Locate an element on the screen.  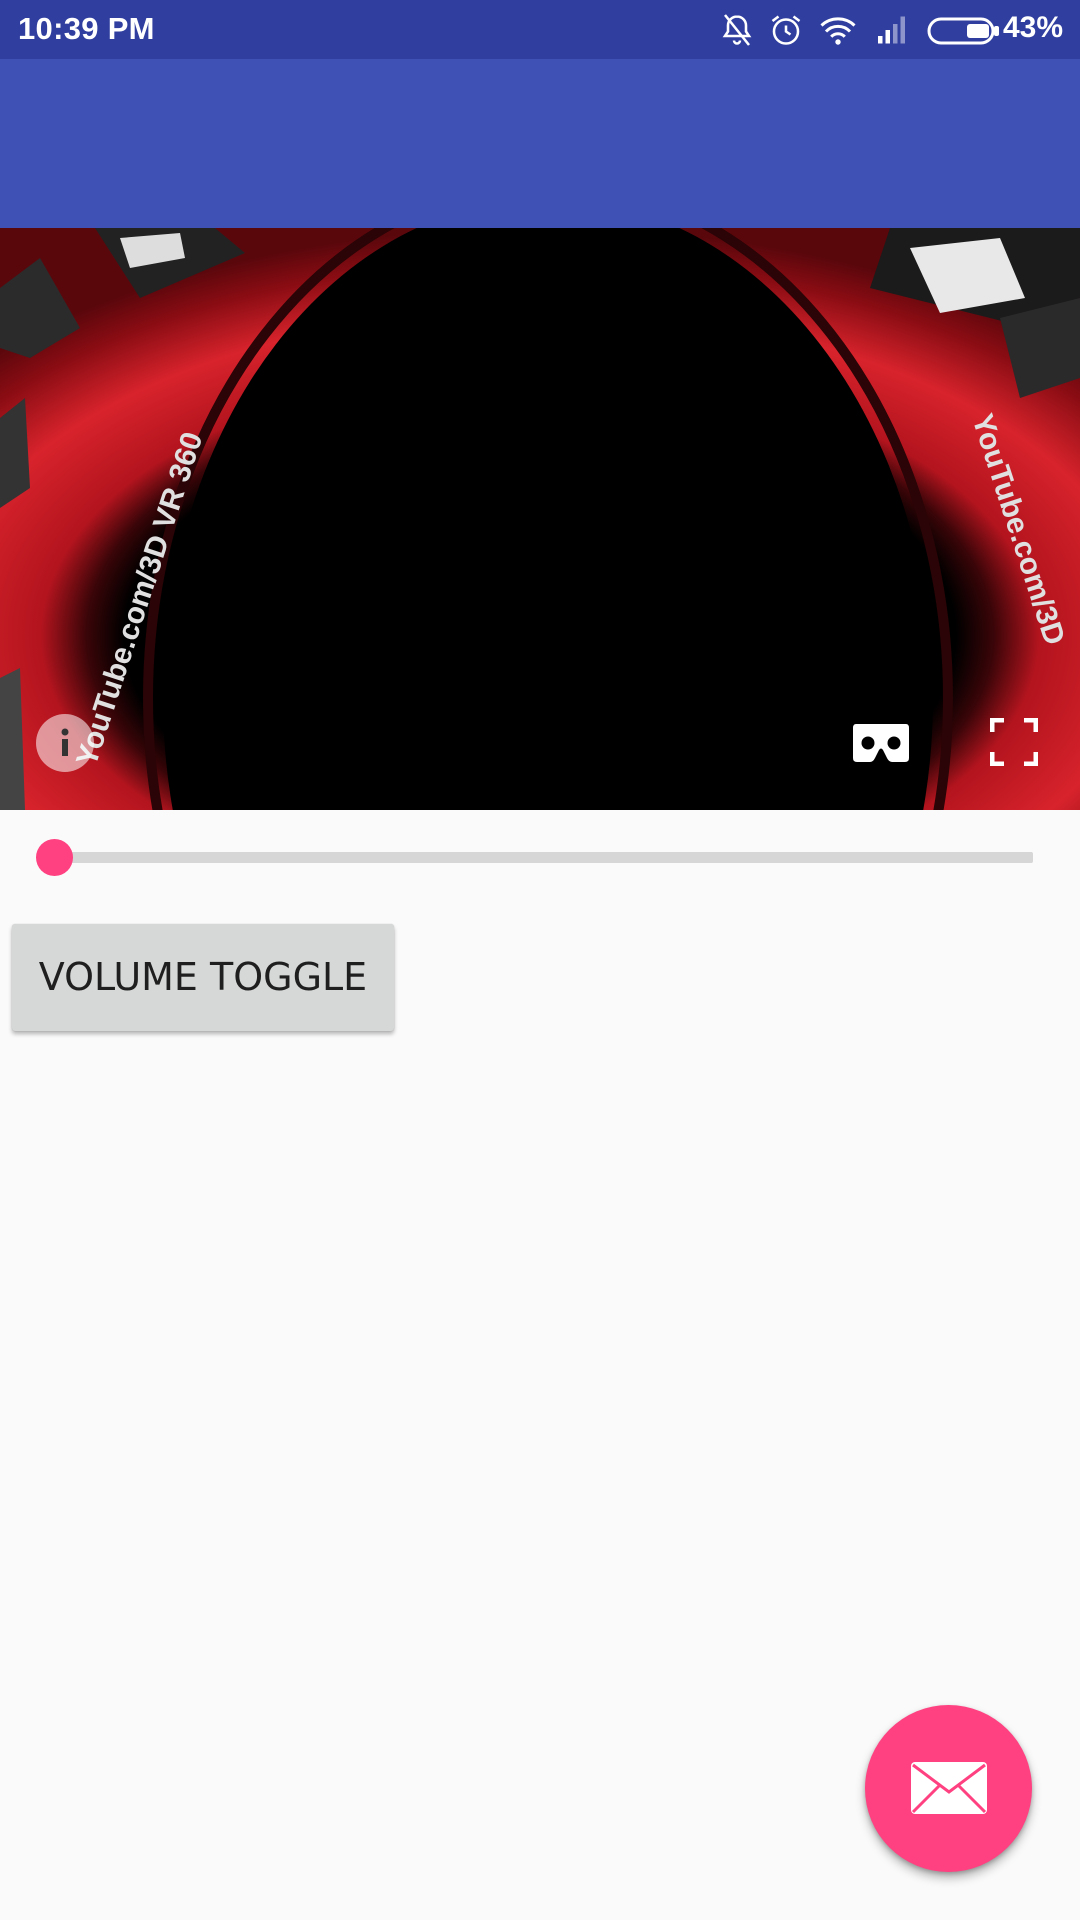
signal-icon is located at coordinates (893, 32).